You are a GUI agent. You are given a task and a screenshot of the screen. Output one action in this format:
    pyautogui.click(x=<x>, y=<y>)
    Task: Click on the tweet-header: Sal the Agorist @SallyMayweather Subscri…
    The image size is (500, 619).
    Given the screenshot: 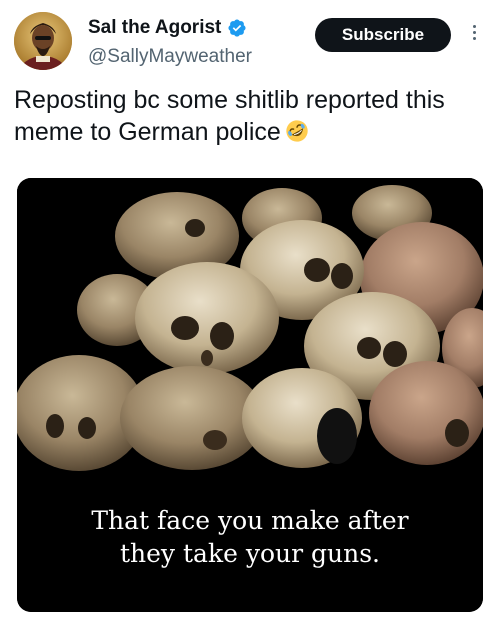 What is the action you would take?
    pyautogui.click(x=250, y=41)
    